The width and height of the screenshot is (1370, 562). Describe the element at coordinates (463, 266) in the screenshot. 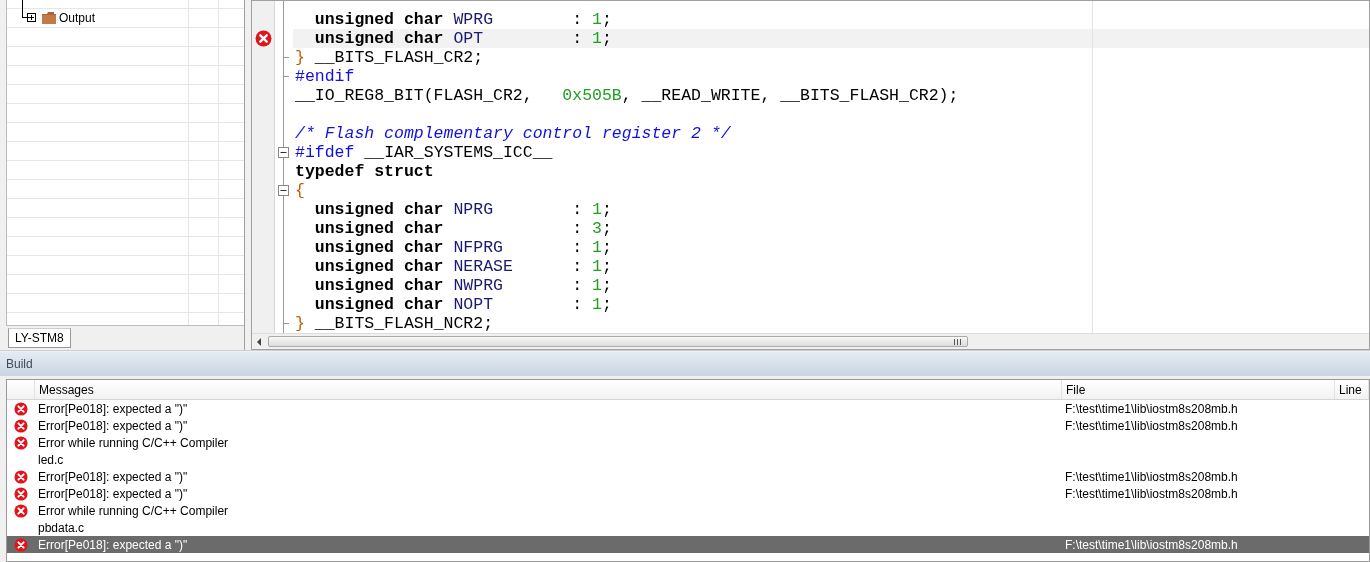

I see `code-line: unsigned char NERASE : 1;` at that location.